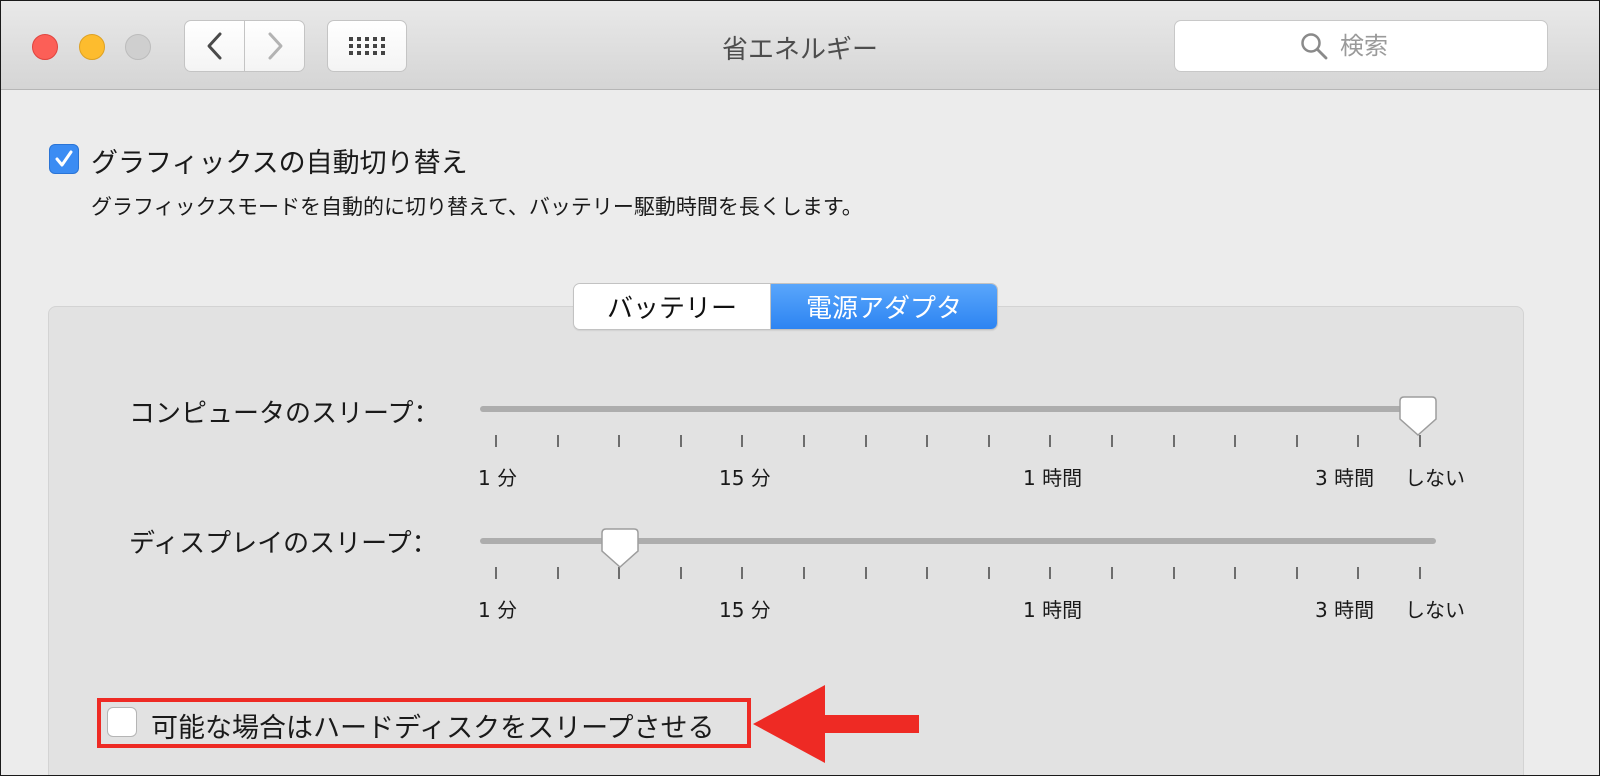  I want to click on graphics-switching-description: グラフィックスモードを自動的に切り替えて、バッテリー駆動時間を長くします。, so click(477, 207).